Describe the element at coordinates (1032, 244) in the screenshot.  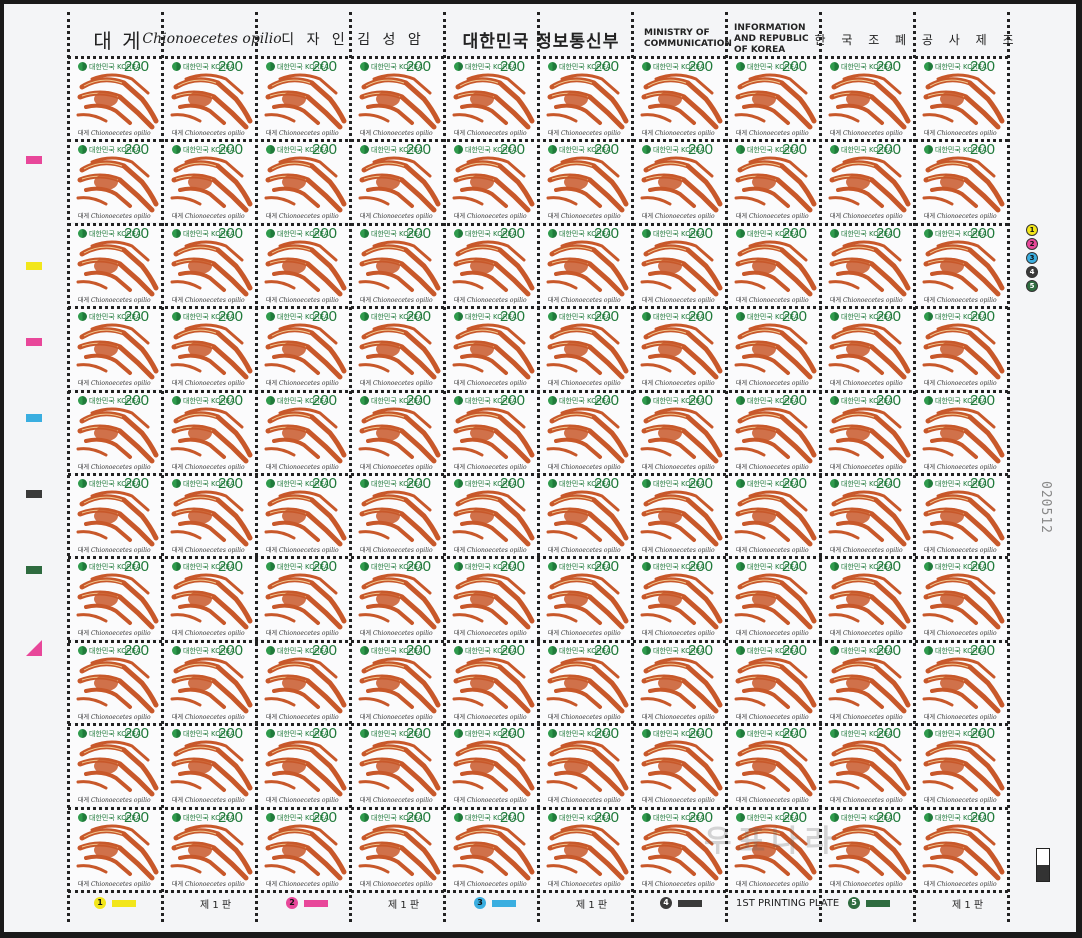
I see `color-dot-2: 2` at that location.